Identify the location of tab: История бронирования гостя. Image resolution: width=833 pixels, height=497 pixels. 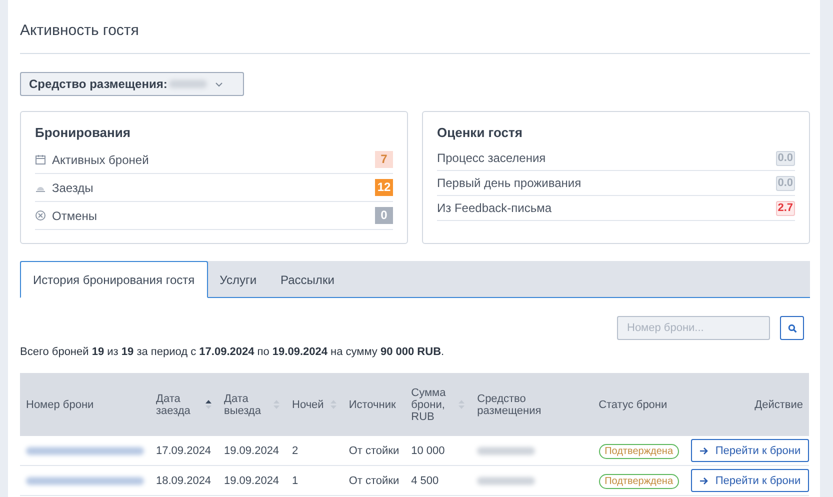
(114, 279).